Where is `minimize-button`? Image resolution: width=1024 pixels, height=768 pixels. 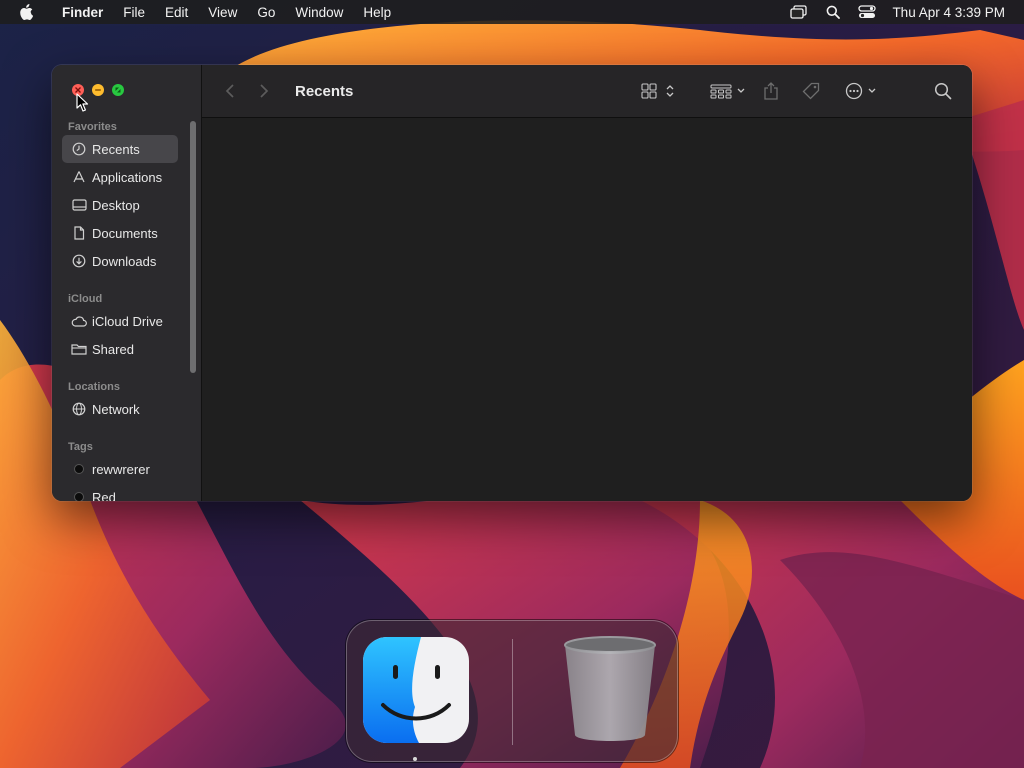
minimize-button is located at coordinates (98, 90).